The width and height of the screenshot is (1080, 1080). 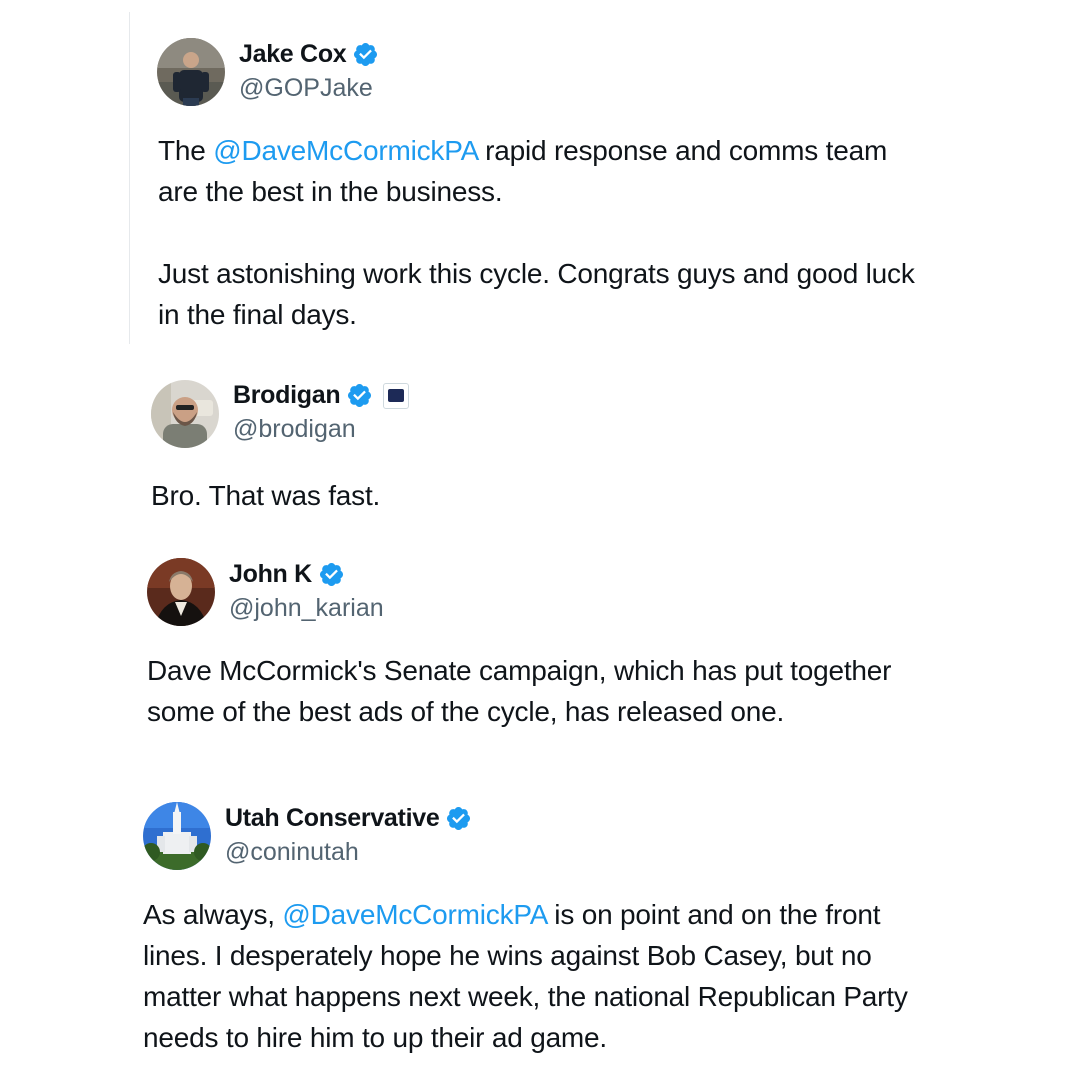 What do you see at coordinates (306, 608) in the screenshot?
I see `user-handle: @john_karian` at bounding box center [306, 608].